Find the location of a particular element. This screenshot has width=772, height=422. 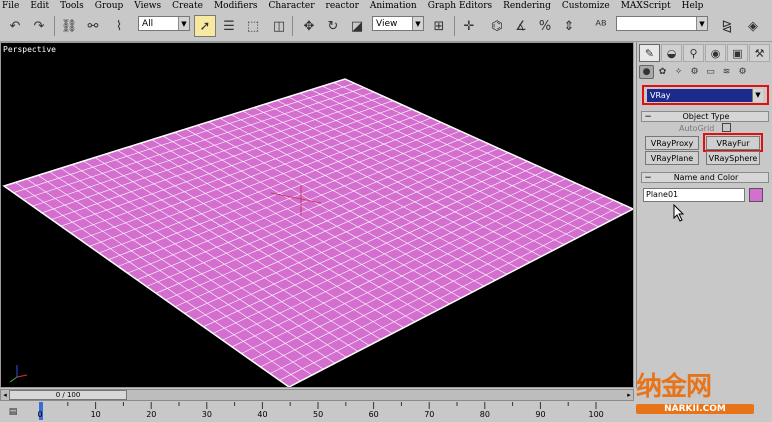

track-bar: ▤ 0 10 20 30 40 50 60 70 80 90 100 is located at coordinates (317, 412).